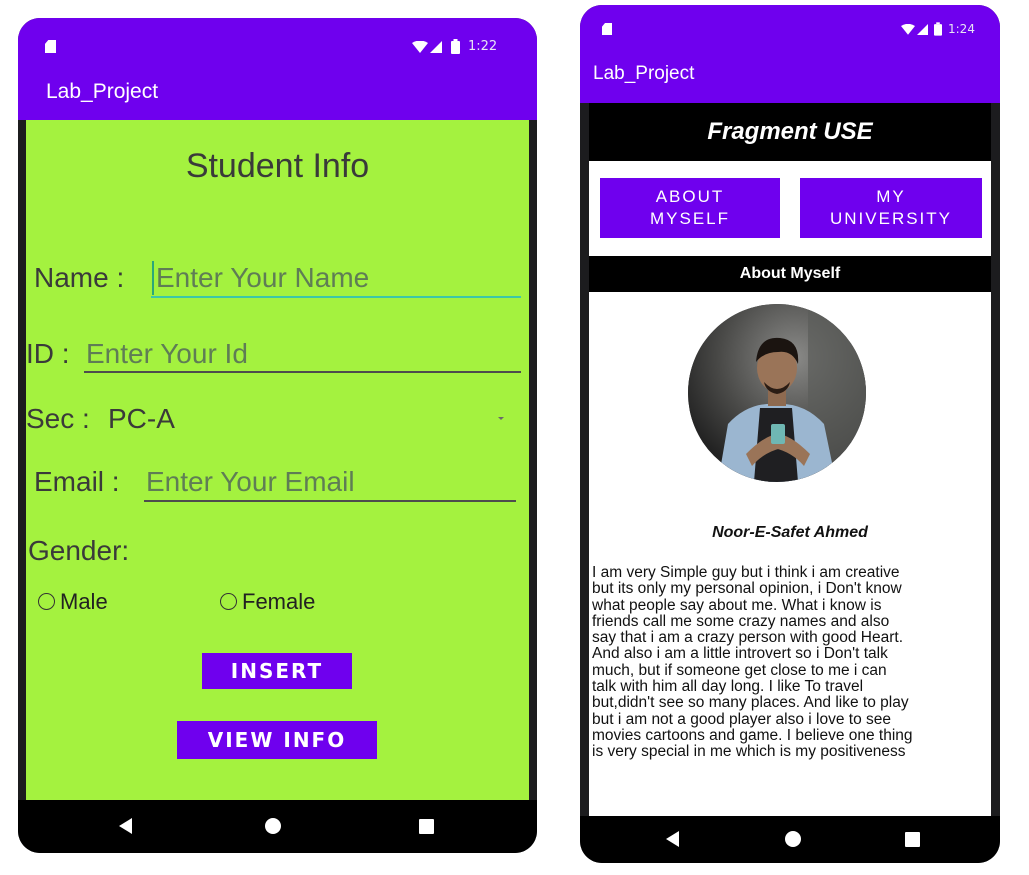  Describe the element at coordinates (302, 372) in the screenshot. I see `id-underline` at that location.